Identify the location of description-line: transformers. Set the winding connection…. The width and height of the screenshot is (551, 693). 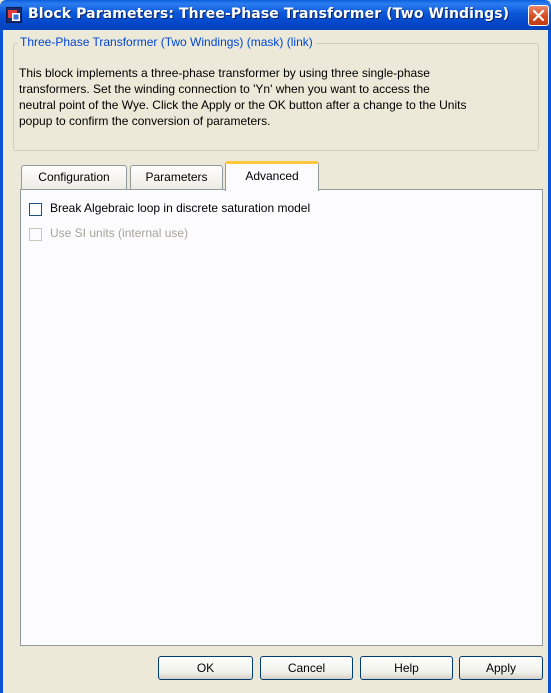
(224, 89).